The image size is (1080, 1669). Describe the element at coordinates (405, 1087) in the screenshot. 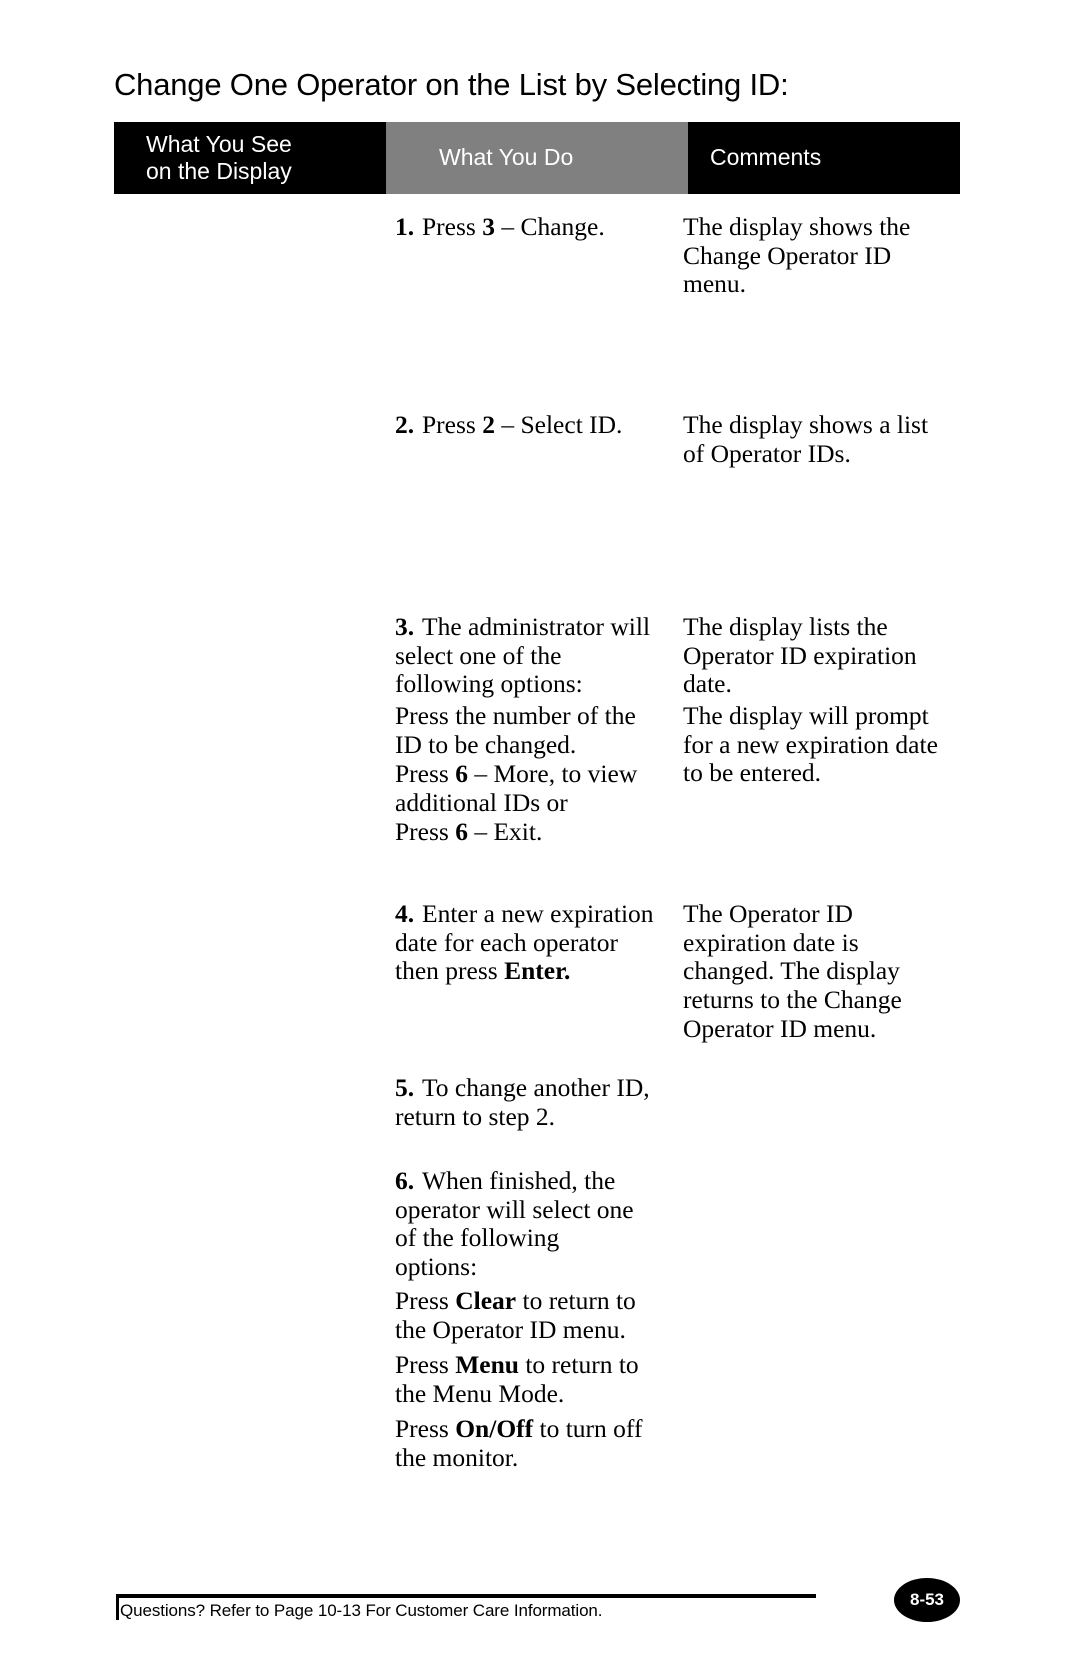

I see `step-5-number: 5.` at that location.